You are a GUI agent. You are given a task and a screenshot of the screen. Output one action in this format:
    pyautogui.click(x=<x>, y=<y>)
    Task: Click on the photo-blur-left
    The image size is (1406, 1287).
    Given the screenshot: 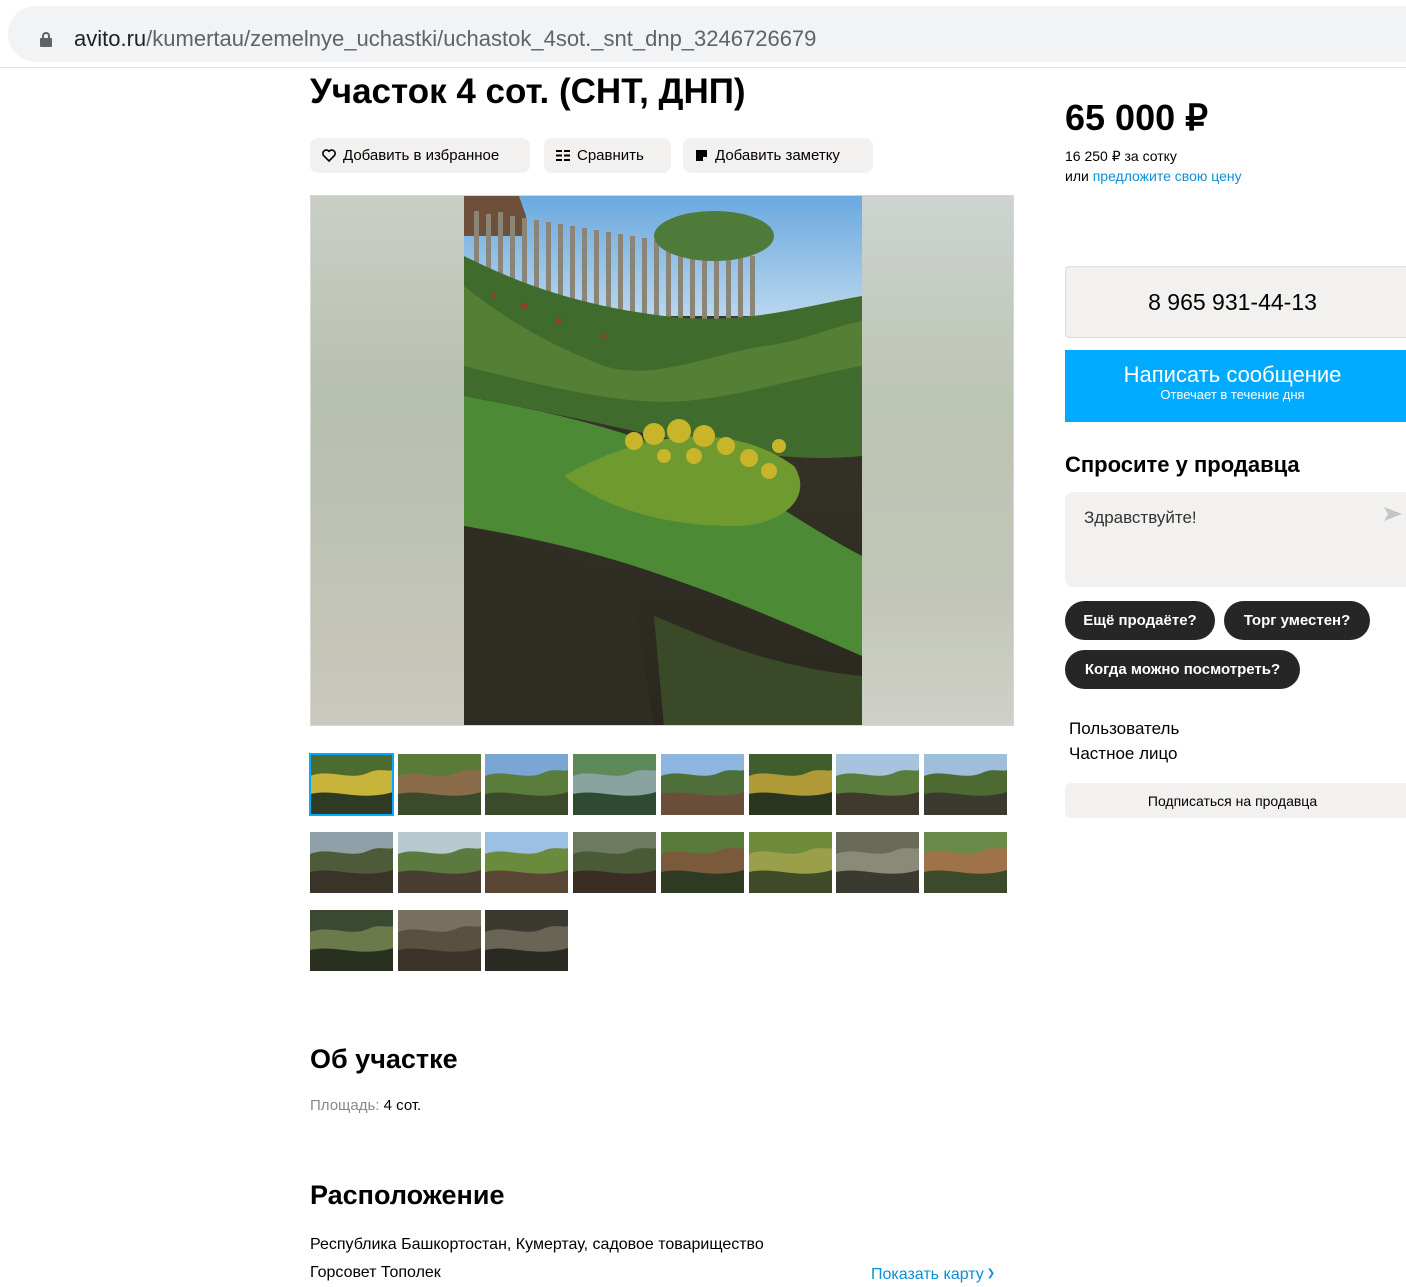 What is the action you would take?
    pyautogui.click(x=387, y=460)
    